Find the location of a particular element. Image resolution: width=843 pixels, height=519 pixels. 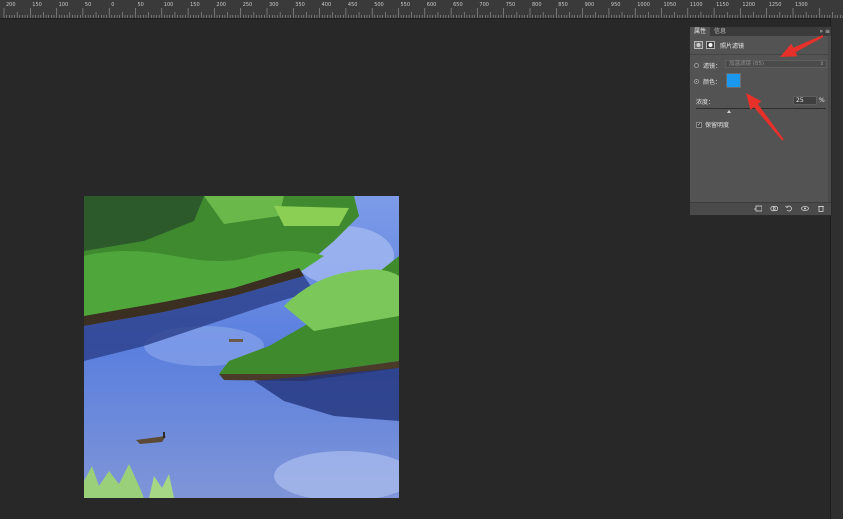

ruler-label: 1000 is located at coordinates (643, 5).